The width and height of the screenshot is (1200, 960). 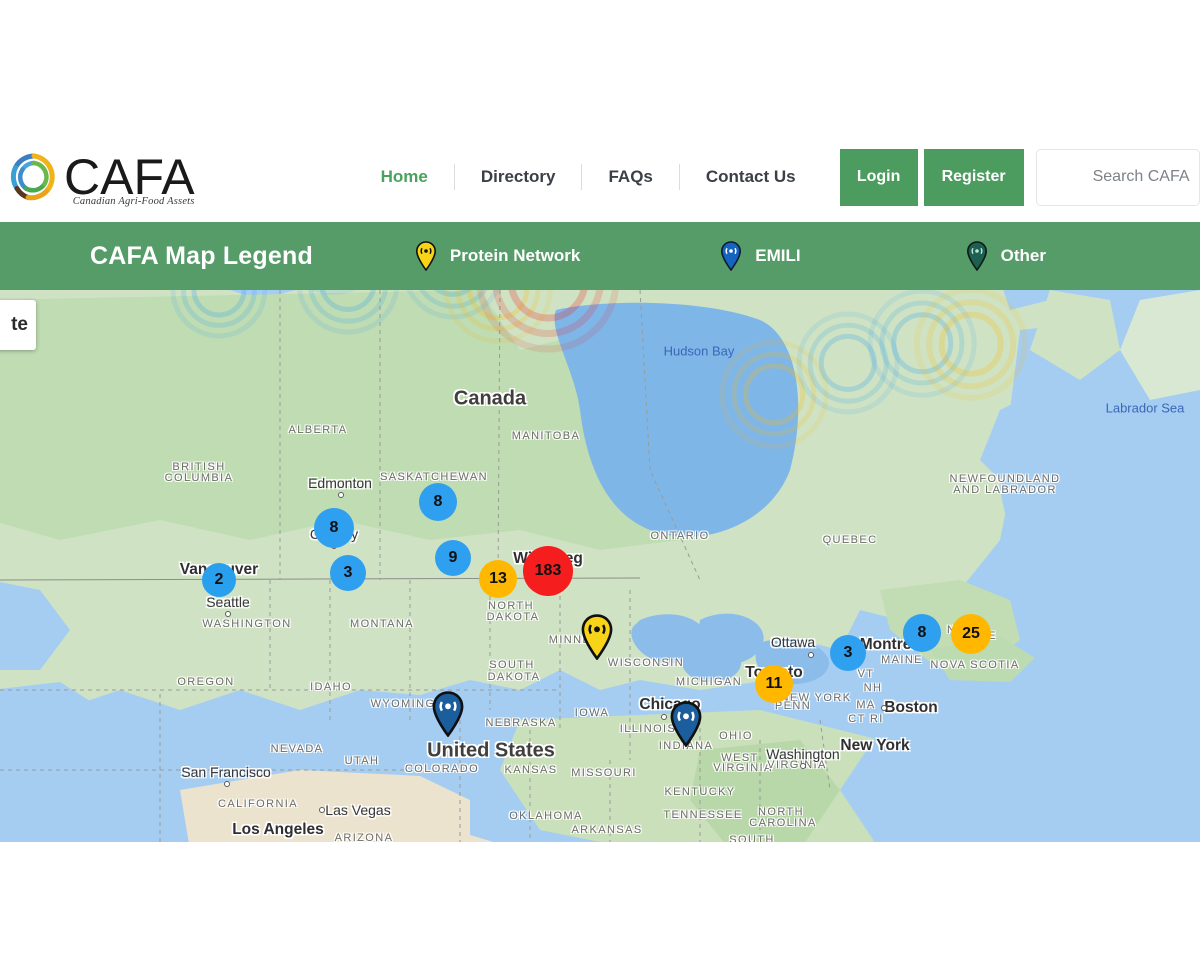 What do you see at coordinates (133, 201) in the screenshot?
I see `brand-subtitle: Canadian Agri-Food Assets` at bounding box center [133, 201].